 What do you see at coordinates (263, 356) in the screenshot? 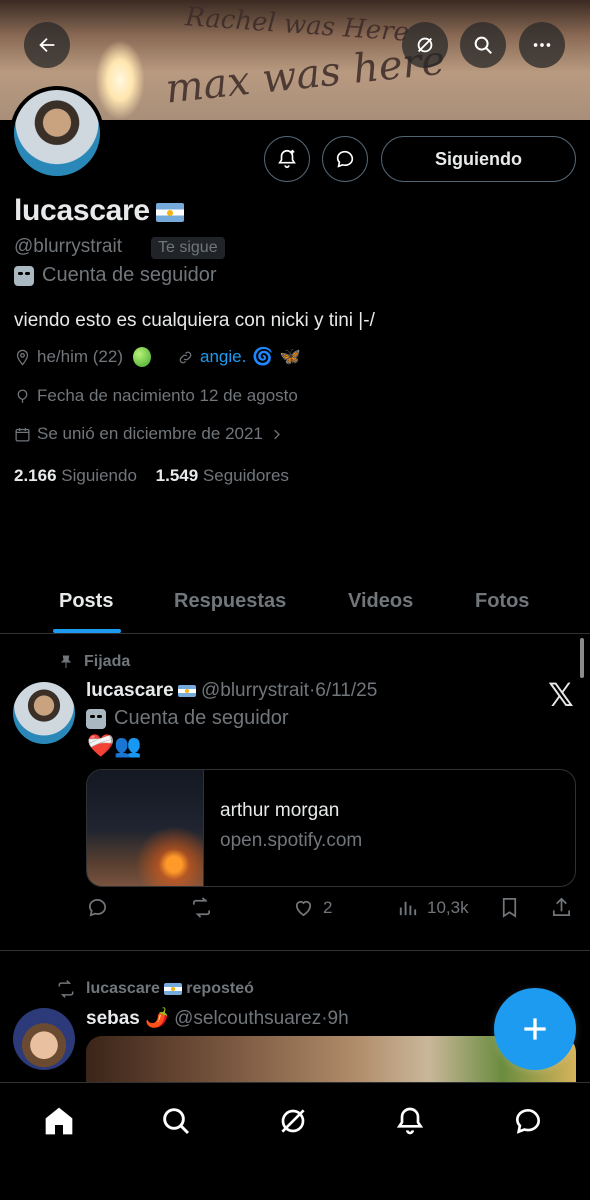
I see `spiral-emoji-icon: 🌀` at bounding box center [263, 356].